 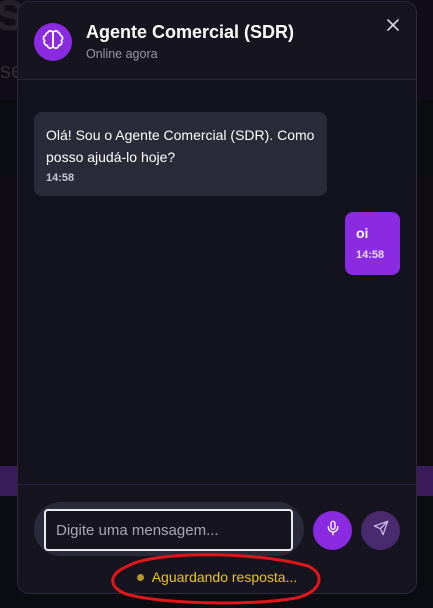 I want to click on send-icon, so click(x=381, y=530).